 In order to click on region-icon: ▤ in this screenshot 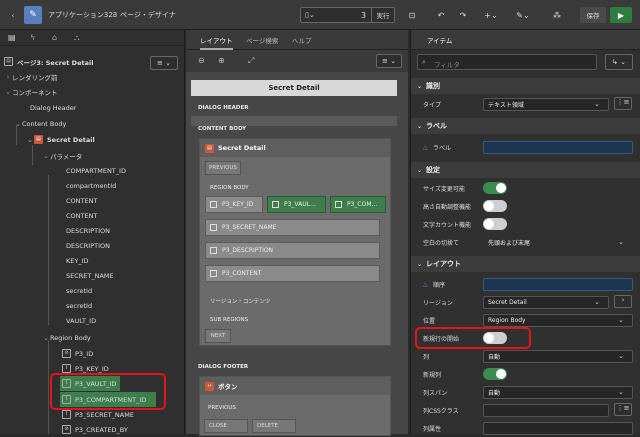, I will do `click(38, 139)`.